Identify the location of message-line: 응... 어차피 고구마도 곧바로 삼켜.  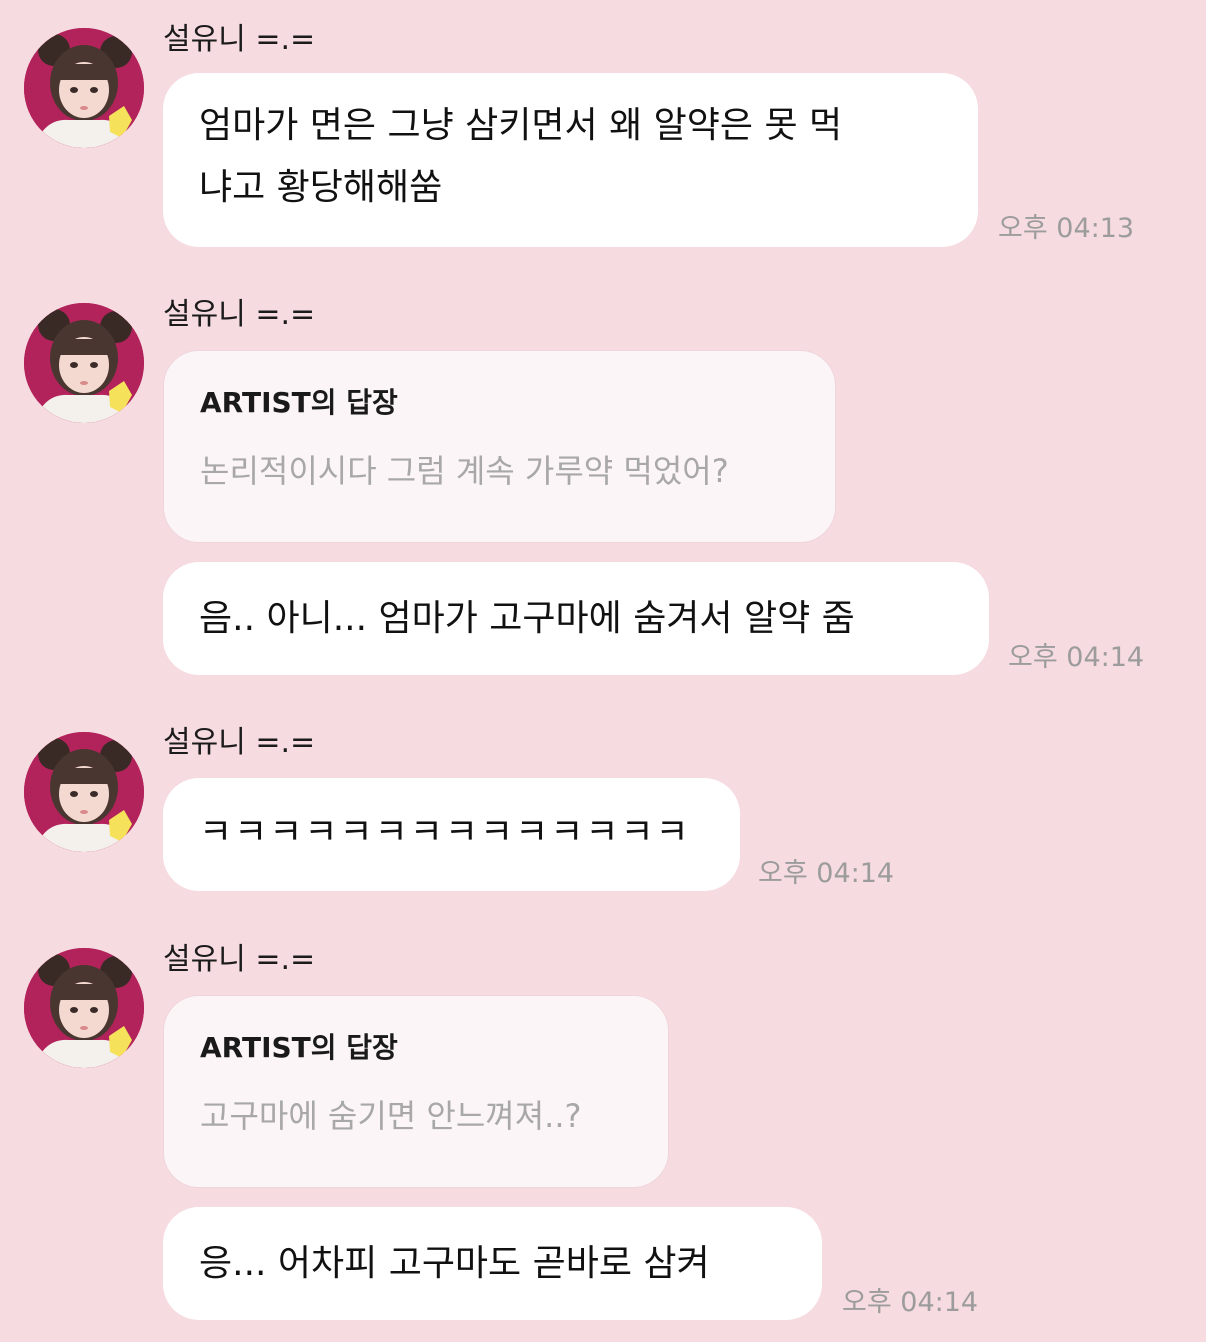
(454, 1263).